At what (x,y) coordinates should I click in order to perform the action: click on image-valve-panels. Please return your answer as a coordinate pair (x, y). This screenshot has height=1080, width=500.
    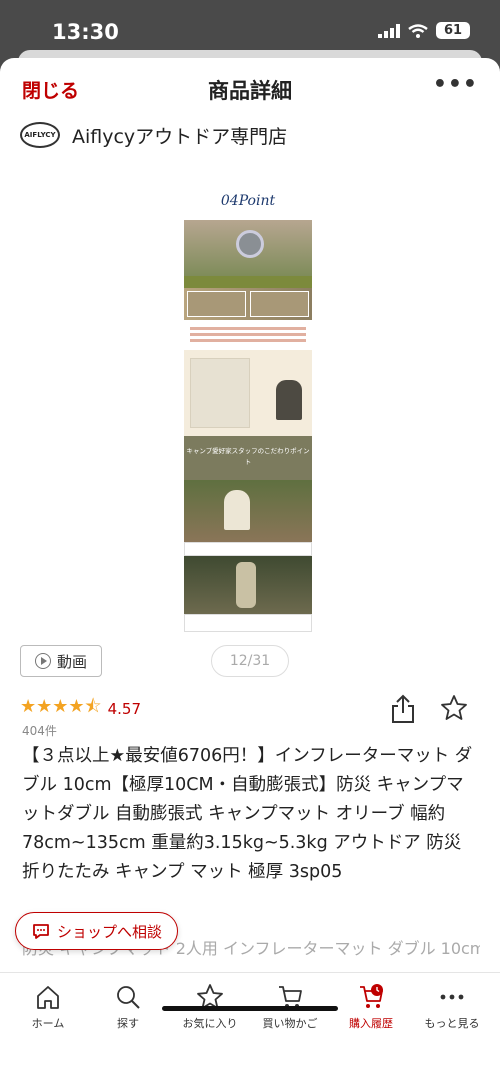
    Looking at the image, I should click on (248, 304).